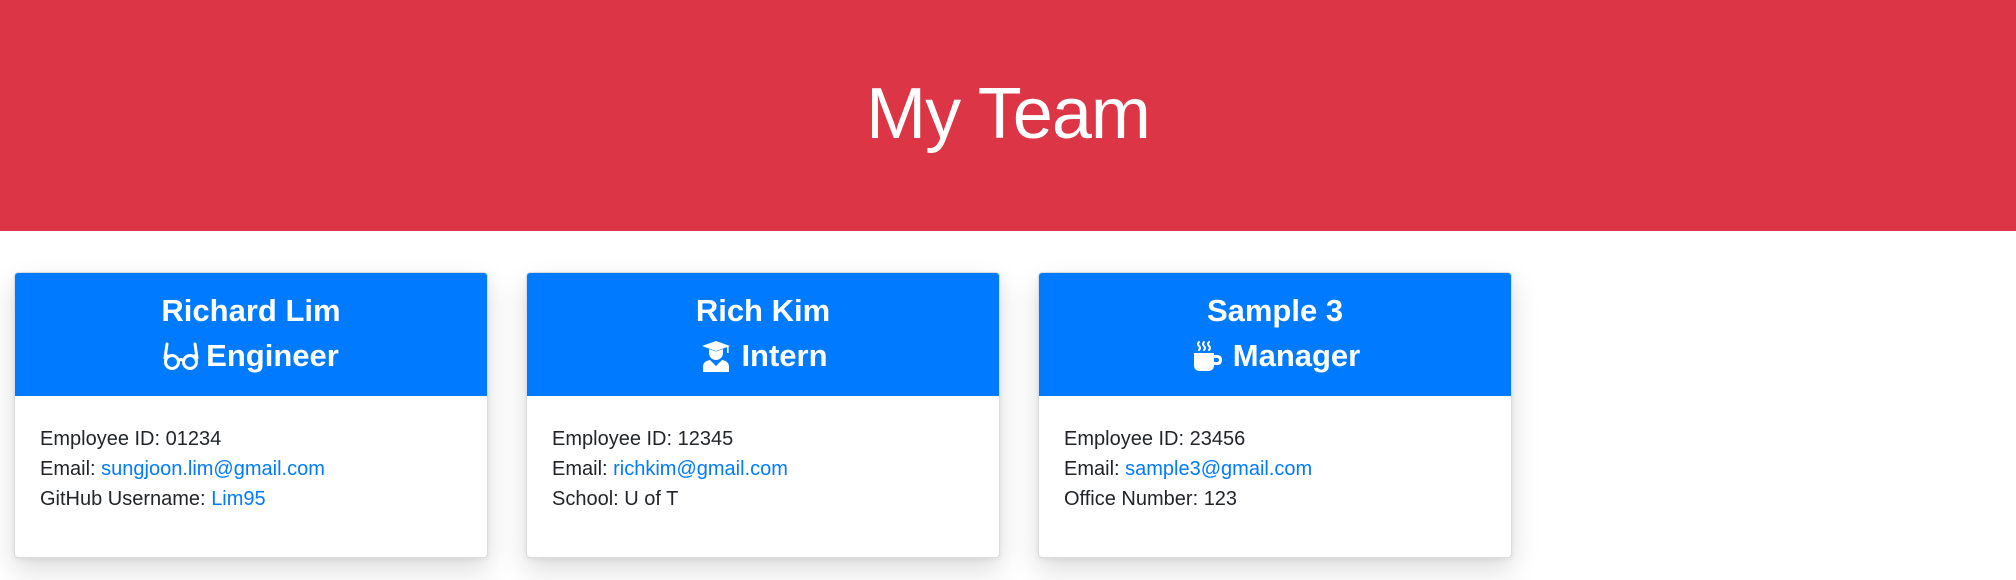 The image size is (2016, 580). Describe the element at coordinates (181, 356) in the screenshot. I see `glasses-icon` at that location.